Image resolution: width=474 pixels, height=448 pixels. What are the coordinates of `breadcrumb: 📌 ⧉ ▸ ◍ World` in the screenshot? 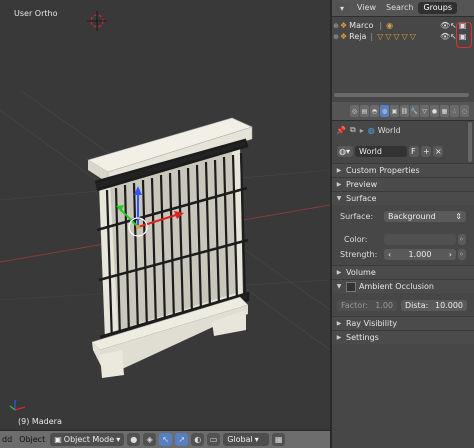 It's located at (368, 130).